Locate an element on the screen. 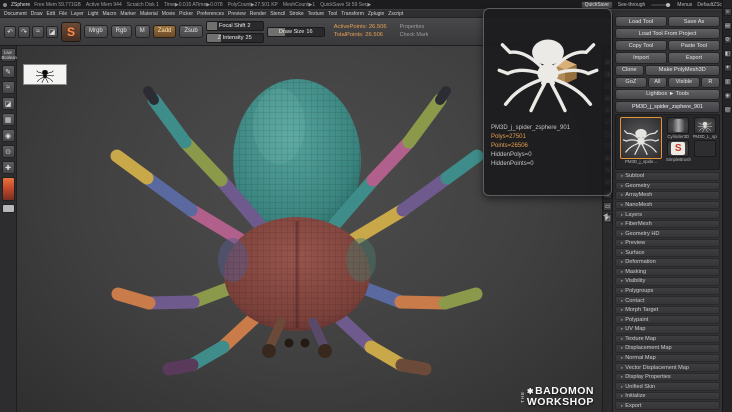 This screenshot has height=412, width=732. tool-section-header: ▸ Polypaint is located at coordinates (667, 319).